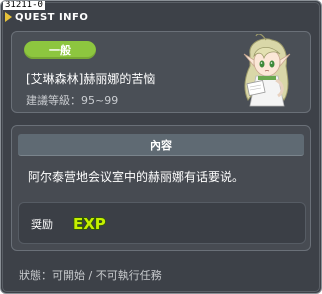  What do you see at coordinates (8, 17) in the screenshot?
I see `title-arrow-icon` at bounding box center [8, 17].